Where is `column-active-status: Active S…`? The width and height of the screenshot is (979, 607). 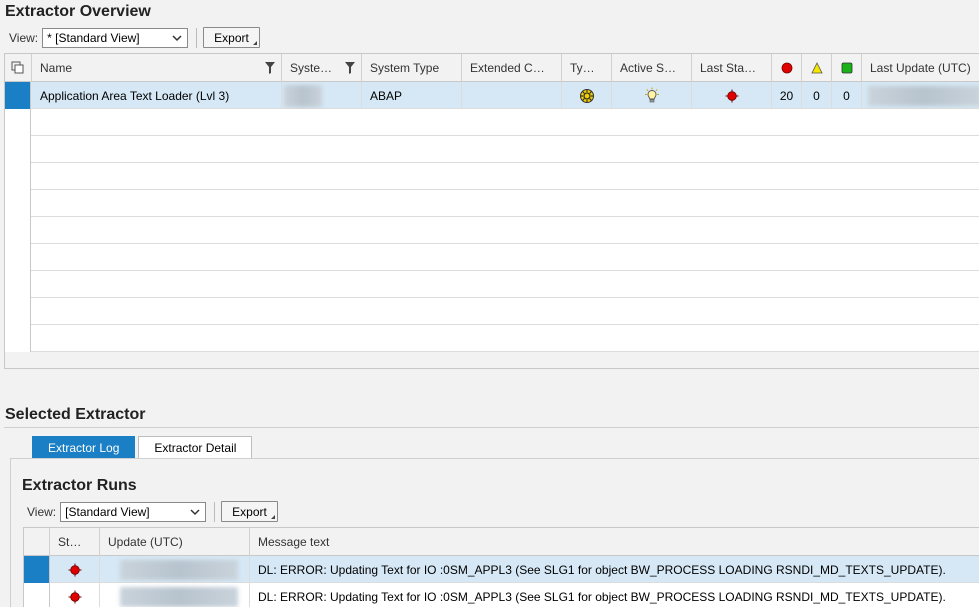 column-active-status: Active S… is located at coordinates (652, 68).